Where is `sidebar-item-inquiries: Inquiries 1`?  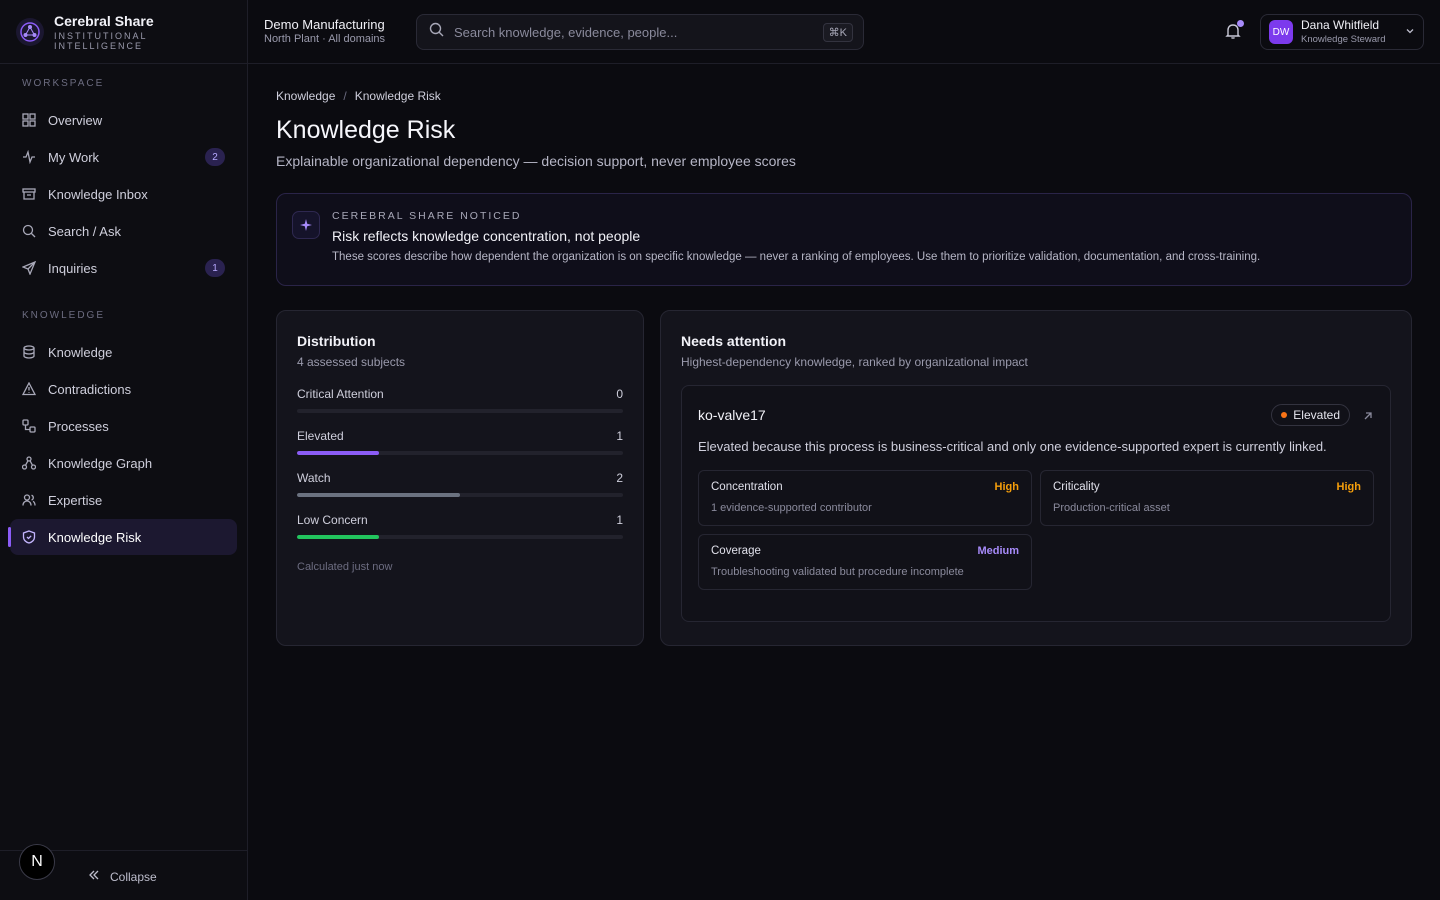
sidebar-item-inquiries: Inquiries 1 is located at coordinates (123, 268).